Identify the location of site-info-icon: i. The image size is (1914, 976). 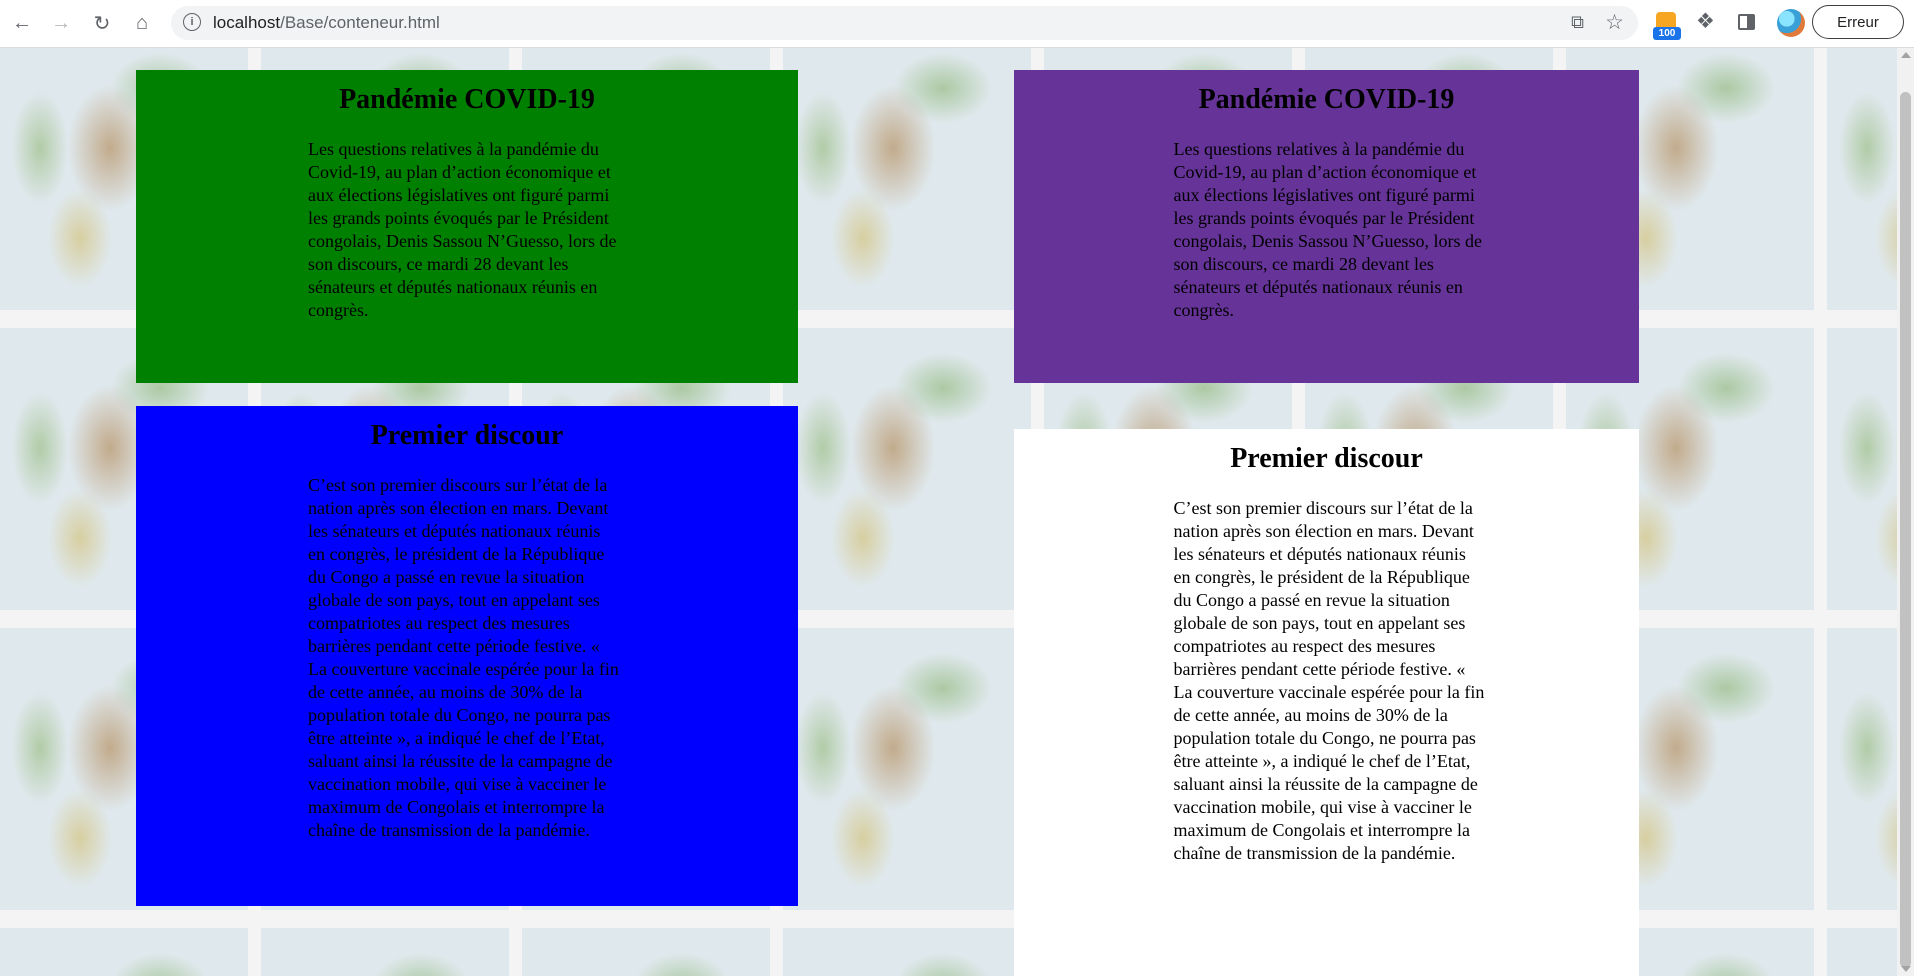
(192, 22).